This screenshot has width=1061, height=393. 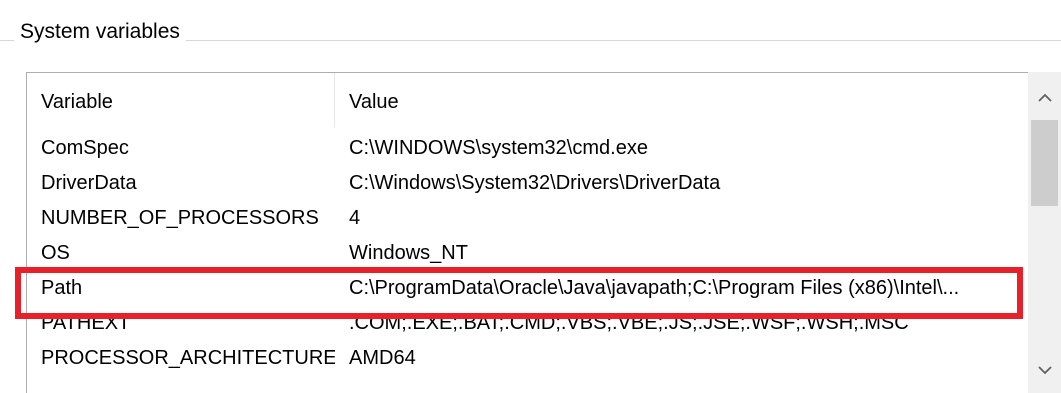 I want to click on vertical-scrollbar, so click(x=1044, y=232).